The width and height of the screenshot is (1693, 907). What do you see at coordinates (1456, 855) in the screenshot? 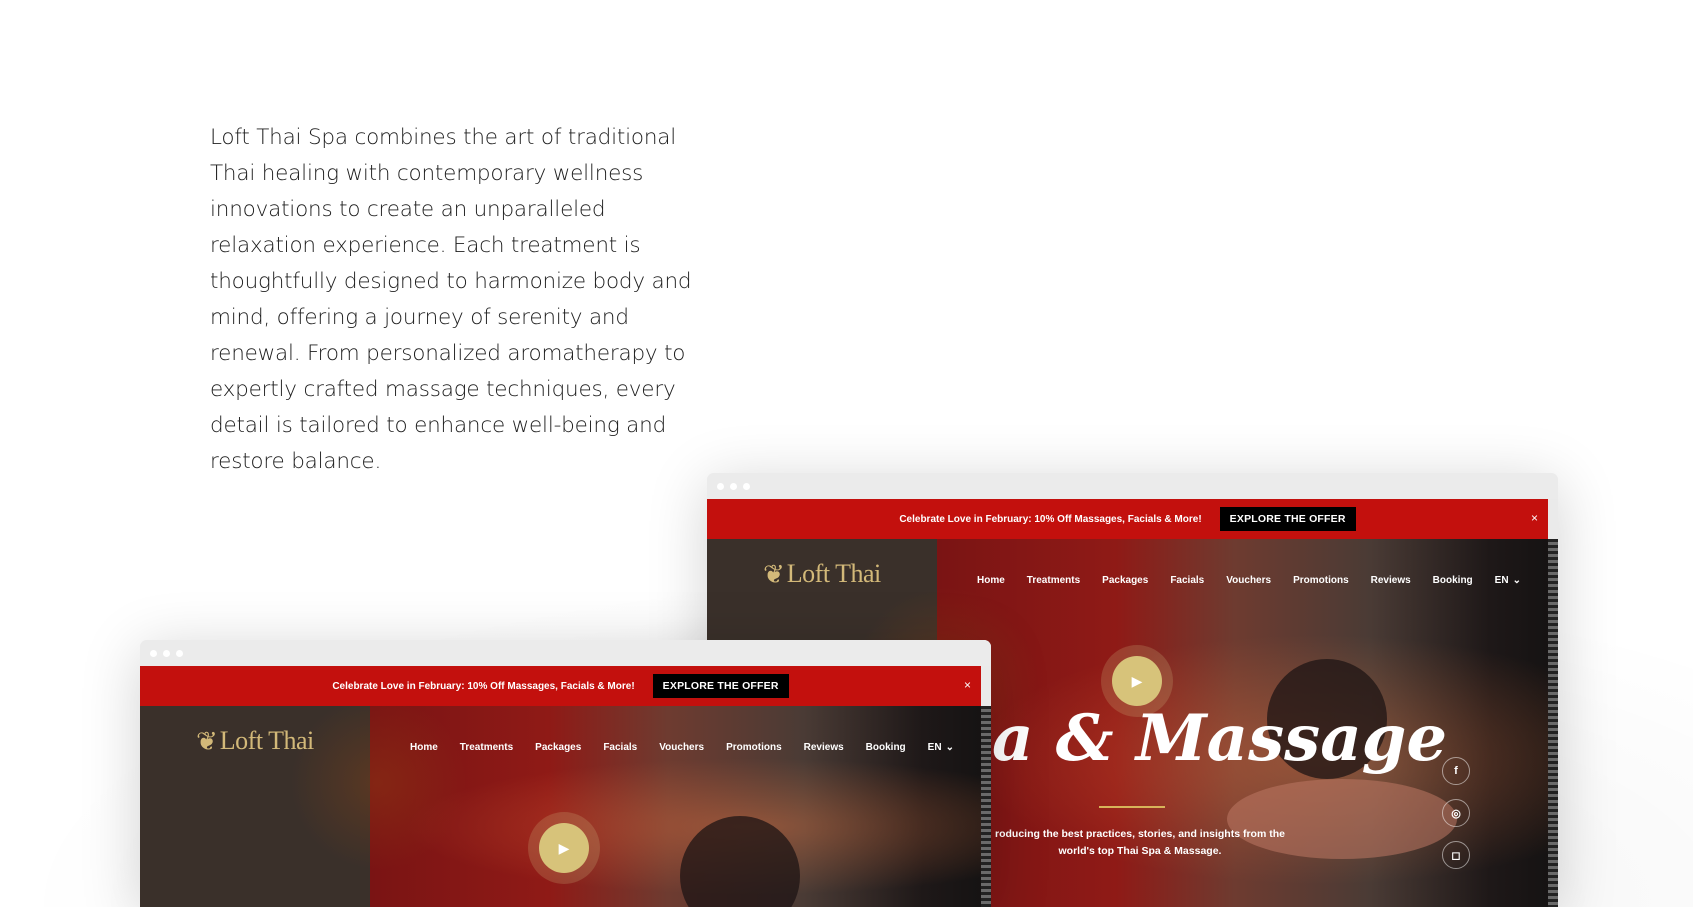
I see `instagram-icon: ◻` at bounding box center [1456, 855].